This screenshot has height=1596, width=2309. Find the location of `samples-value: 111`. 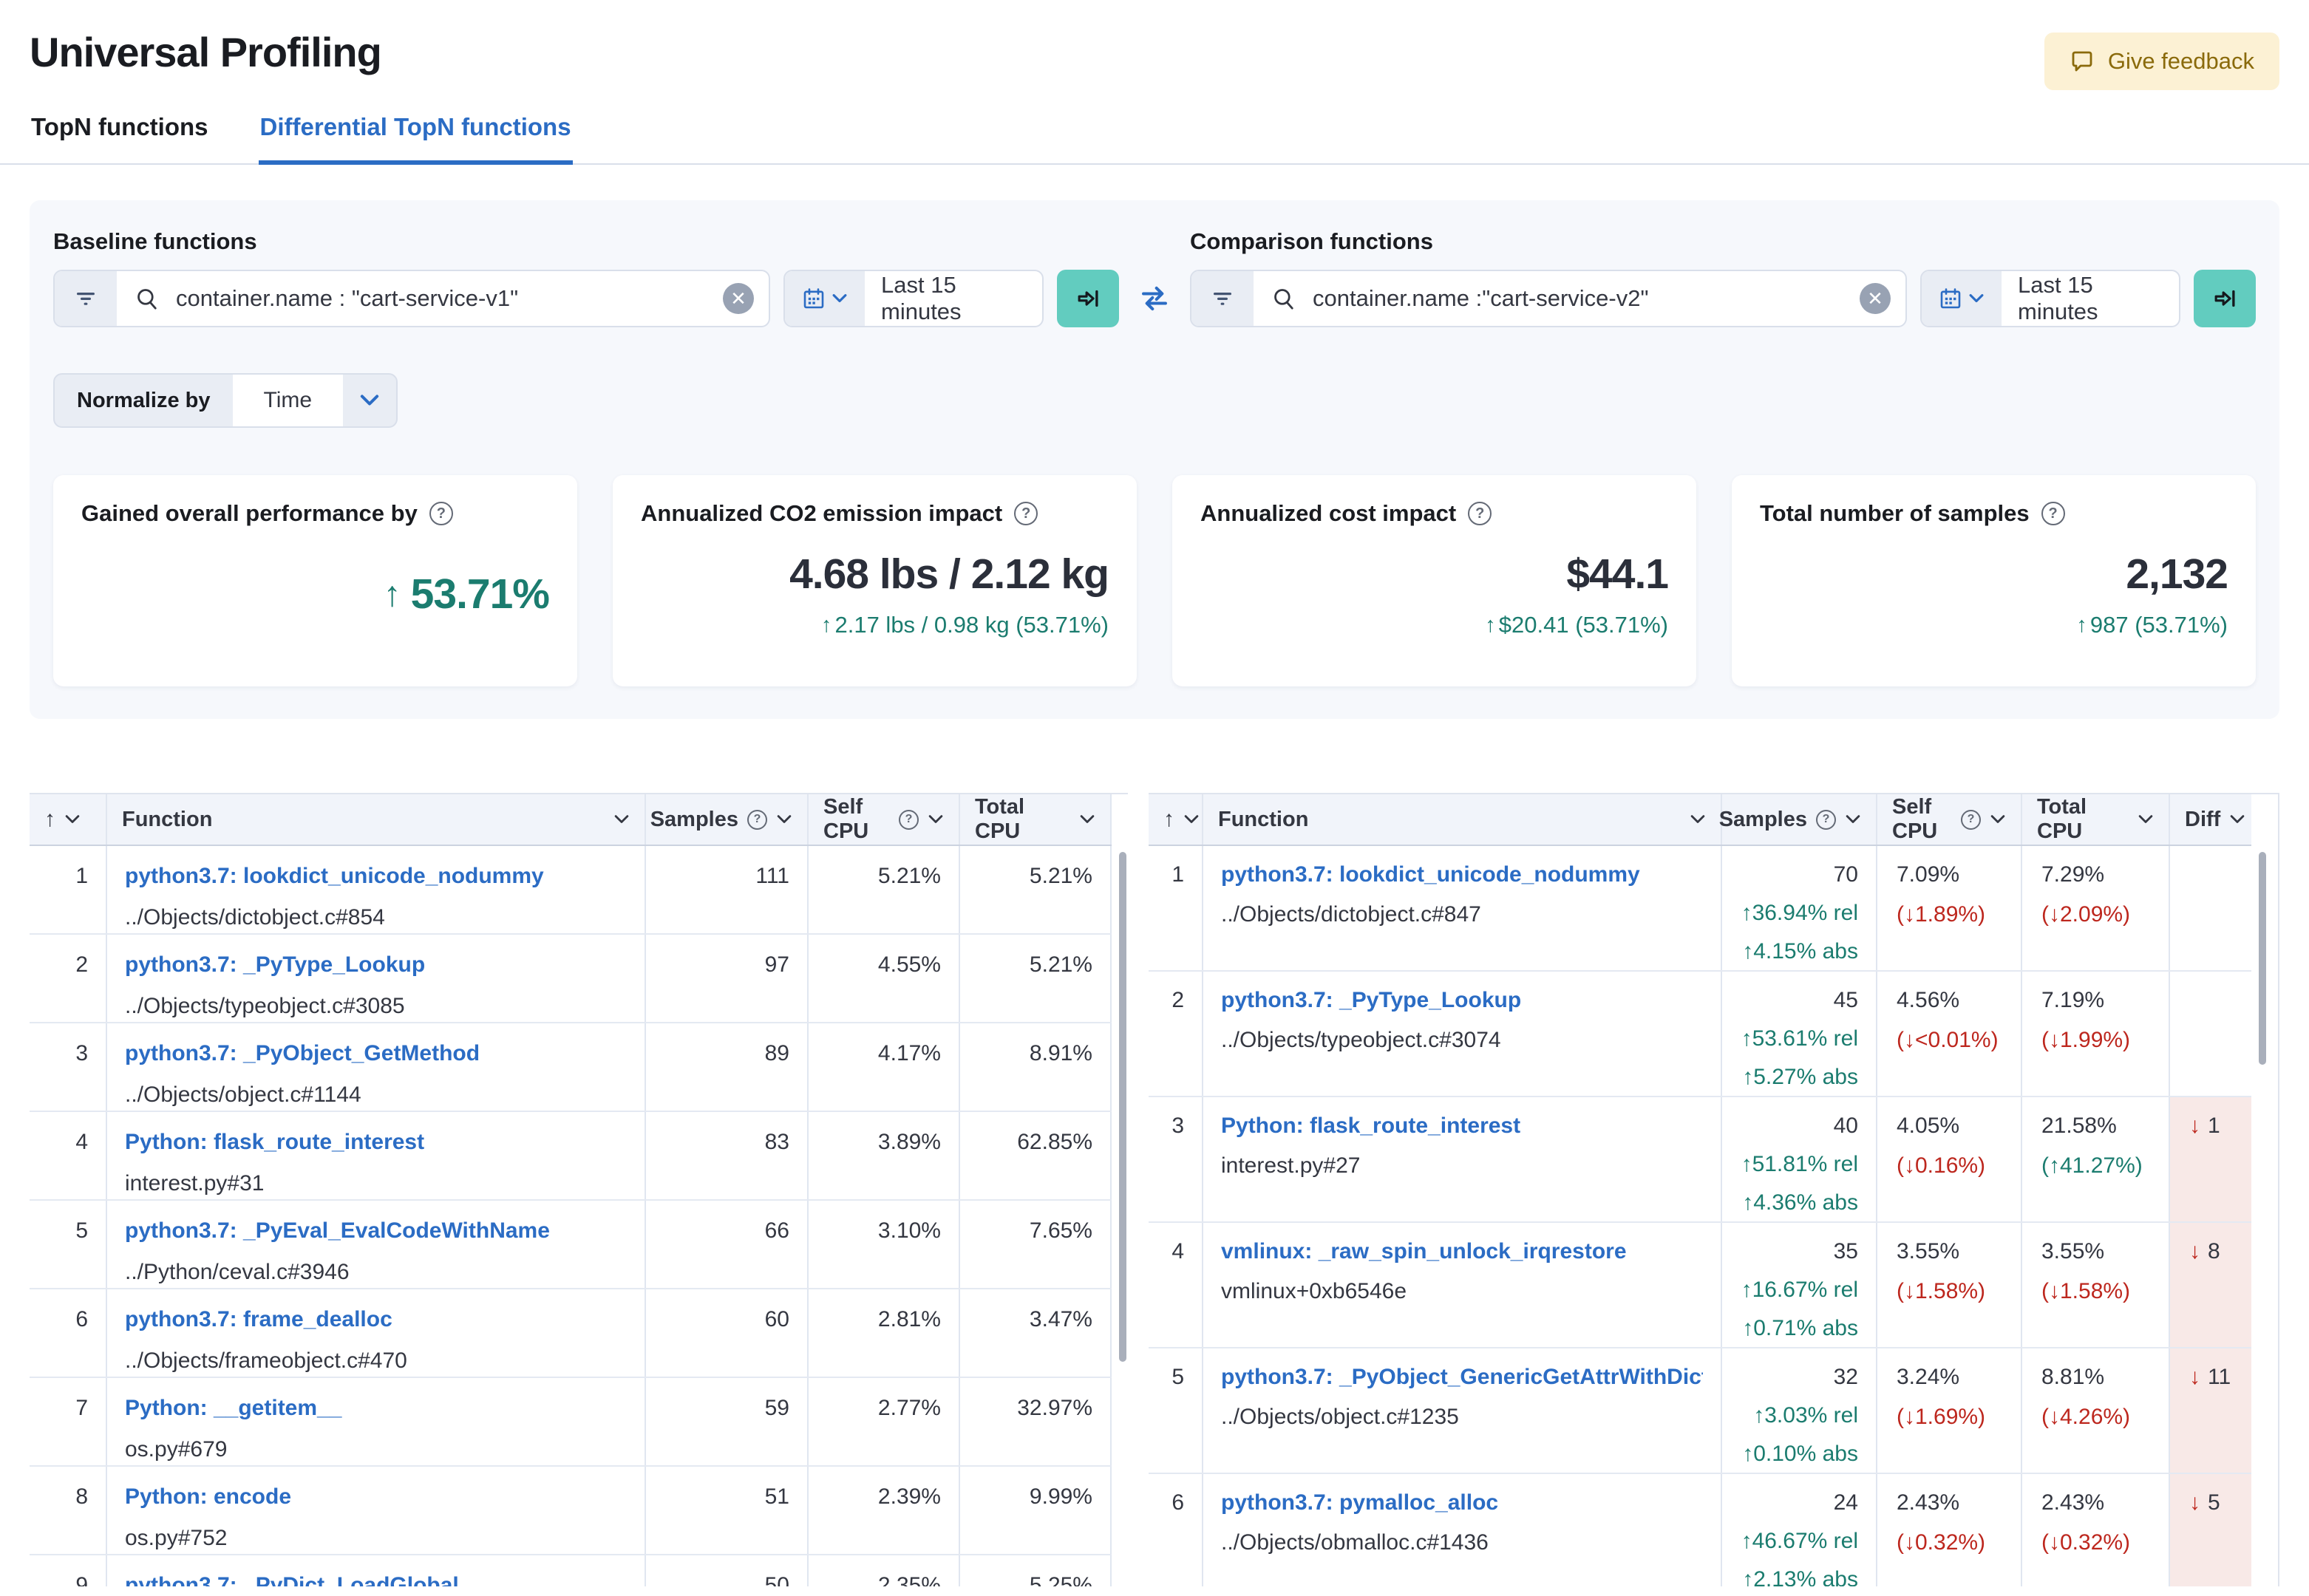

samples-value: 111 is located at coordinates (727, 889).